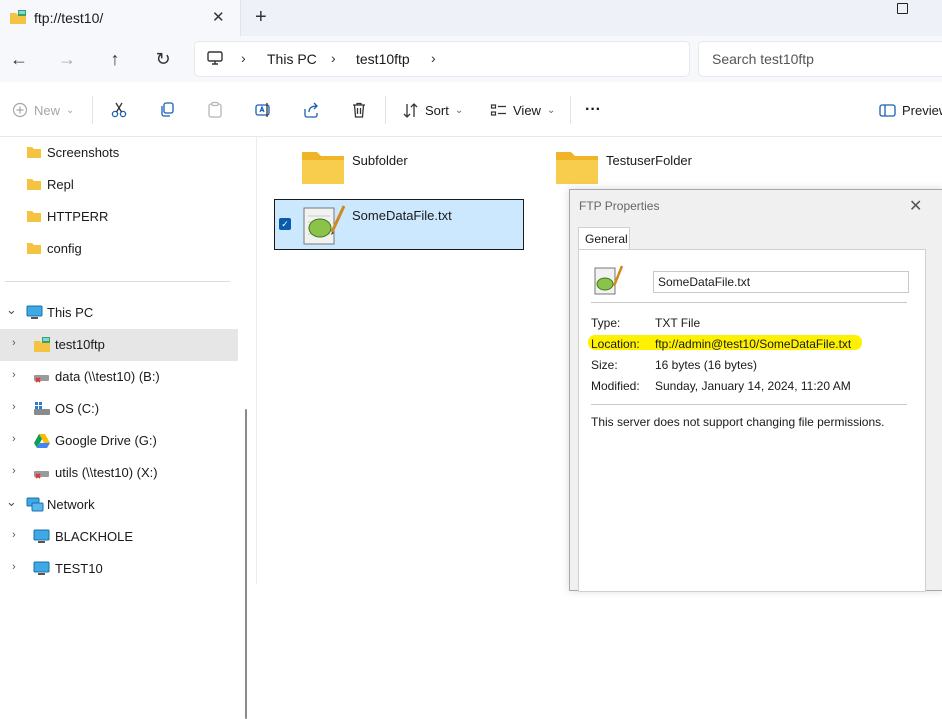  I want to click on tab-ftp-test10: ftp://test10/ ✕, so click(120, 18).